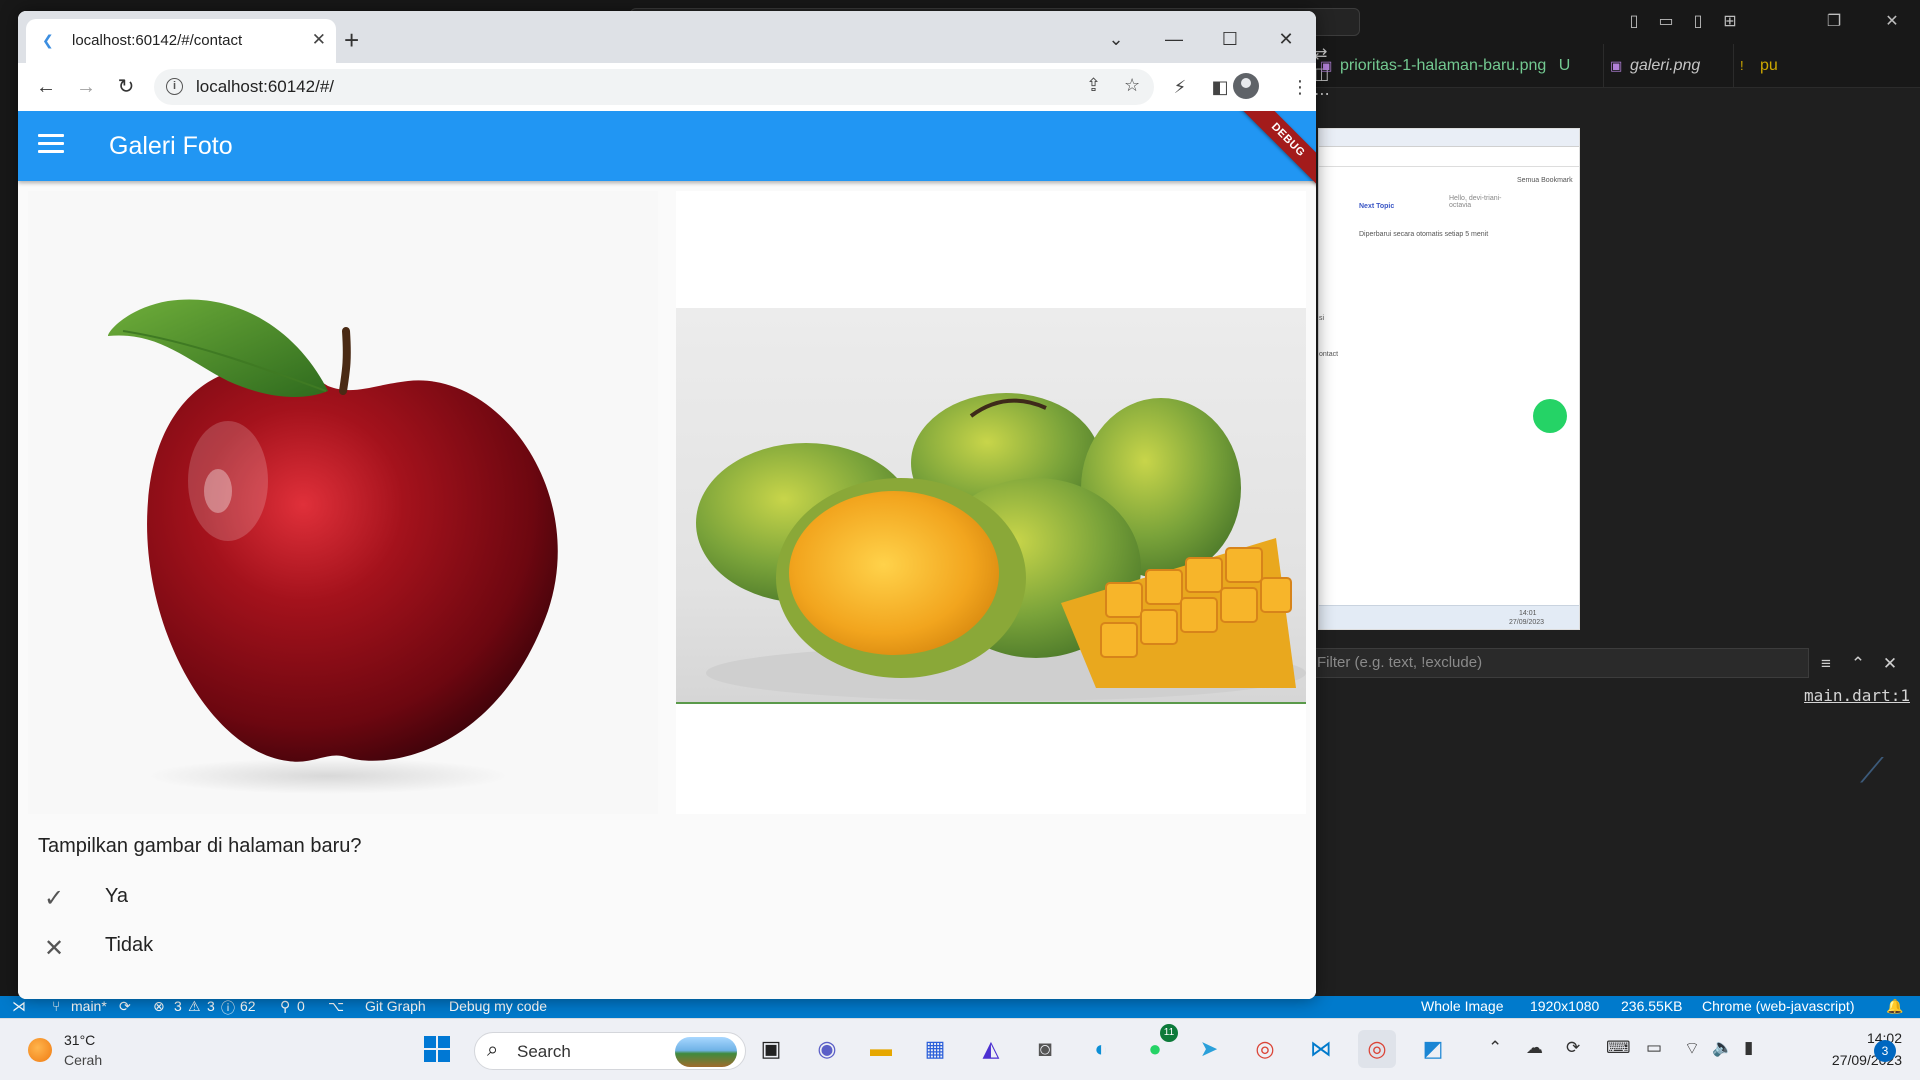  Describe the element at coordinates (1132, 85) in the screenshot. I see `bookmark-star-icon: ☆` at that location.